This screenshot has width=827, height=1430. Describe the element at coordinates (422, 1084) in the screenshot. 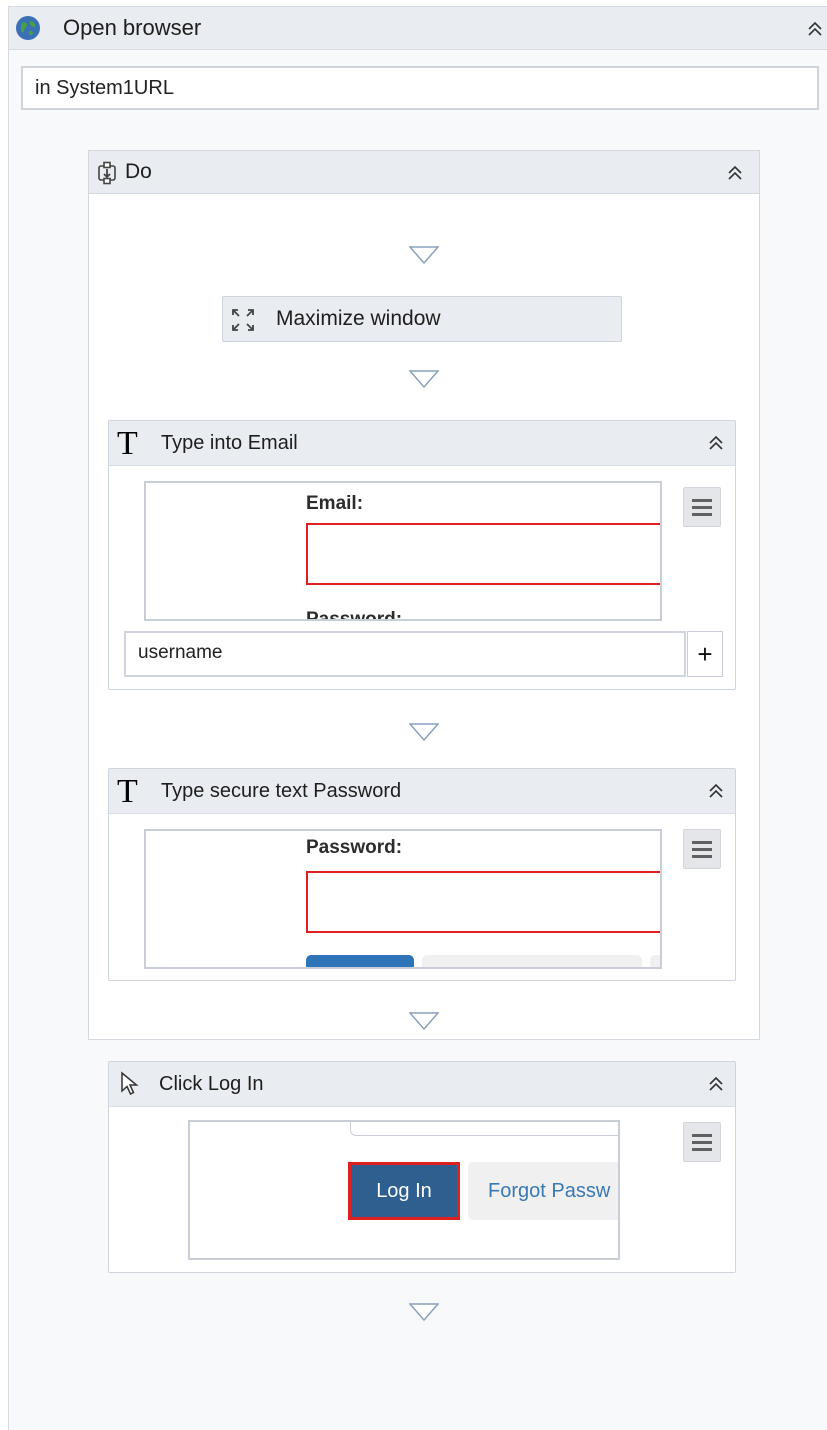

I see `click-login-header: Click Log In` at that location.